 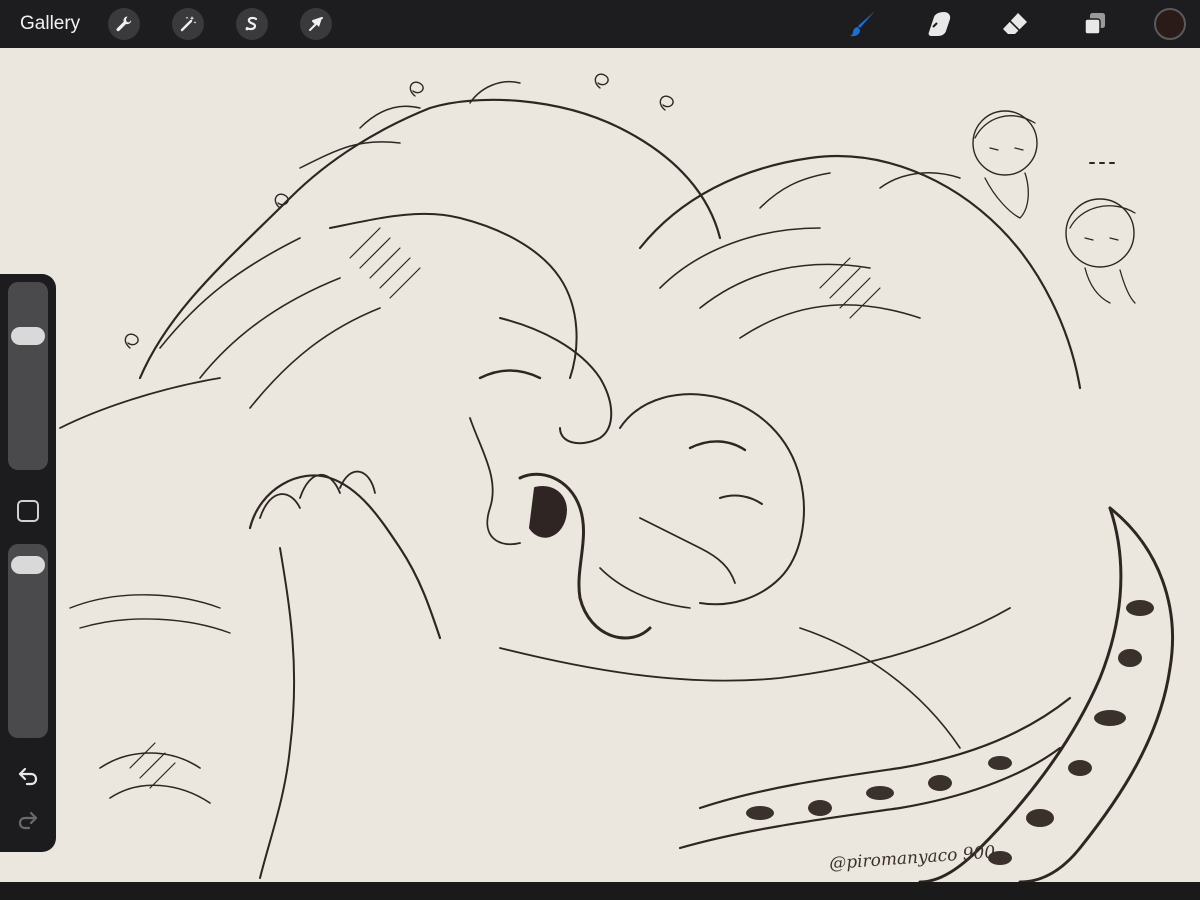 I want to click on eraser-button, so click(x=1015, y=24).